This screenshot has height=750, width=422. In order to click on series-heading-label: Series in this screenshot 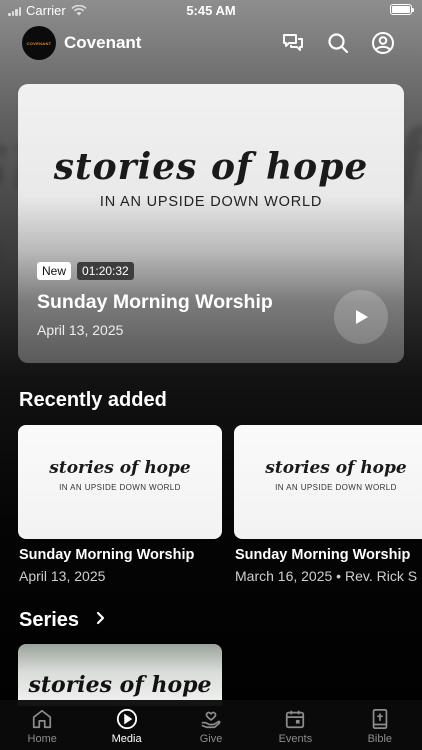, I will do `click(49, 620)`.